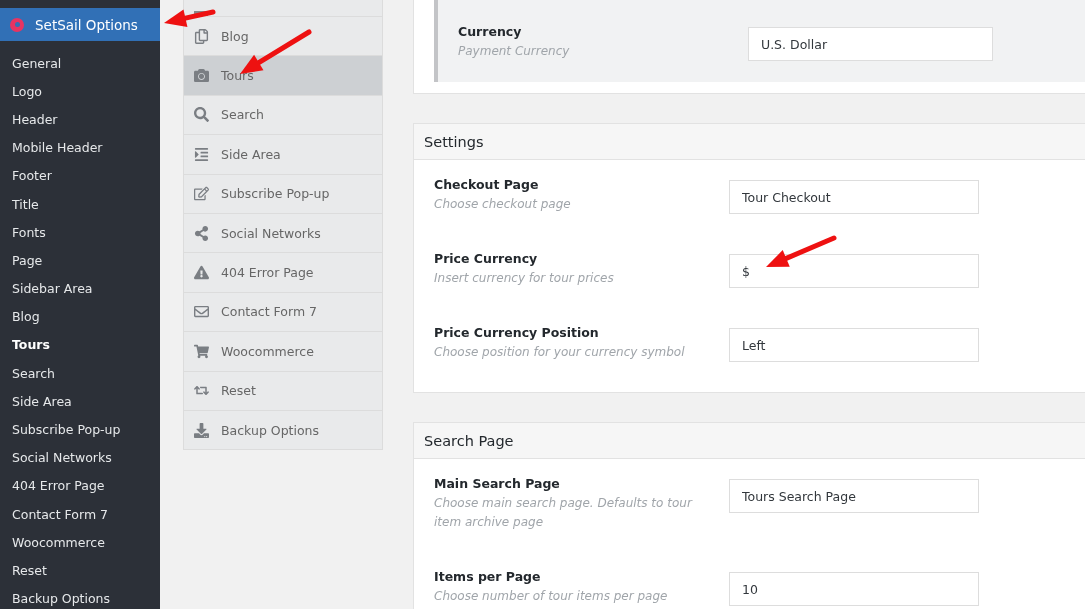  I want to click on menu-item: Woocommerce, so click(80, 542).